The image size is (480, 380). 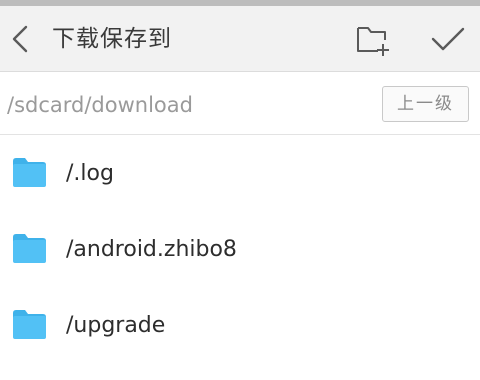 What do you see at coordinates (112, 39) in the screenshot?
I see `page-title: 下载保存到` at bounding box center [112, 39].